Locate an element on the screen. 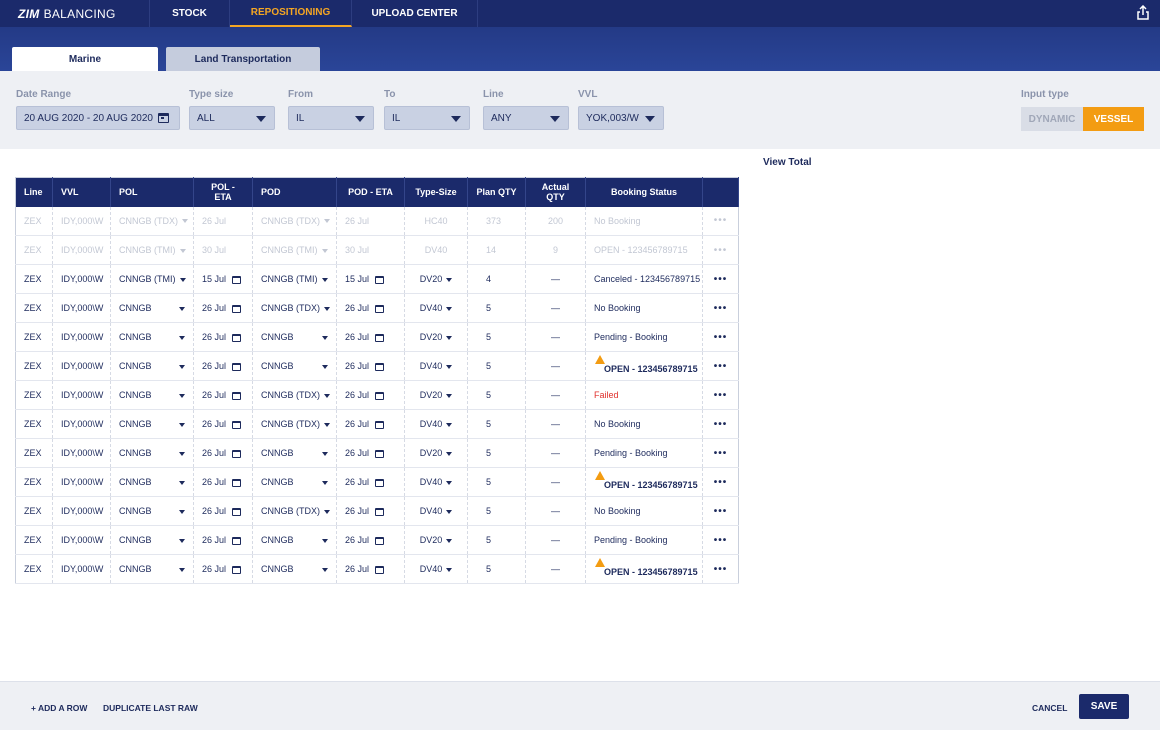  cancel-button: CANCEL is located at coordinates (1049, 708).